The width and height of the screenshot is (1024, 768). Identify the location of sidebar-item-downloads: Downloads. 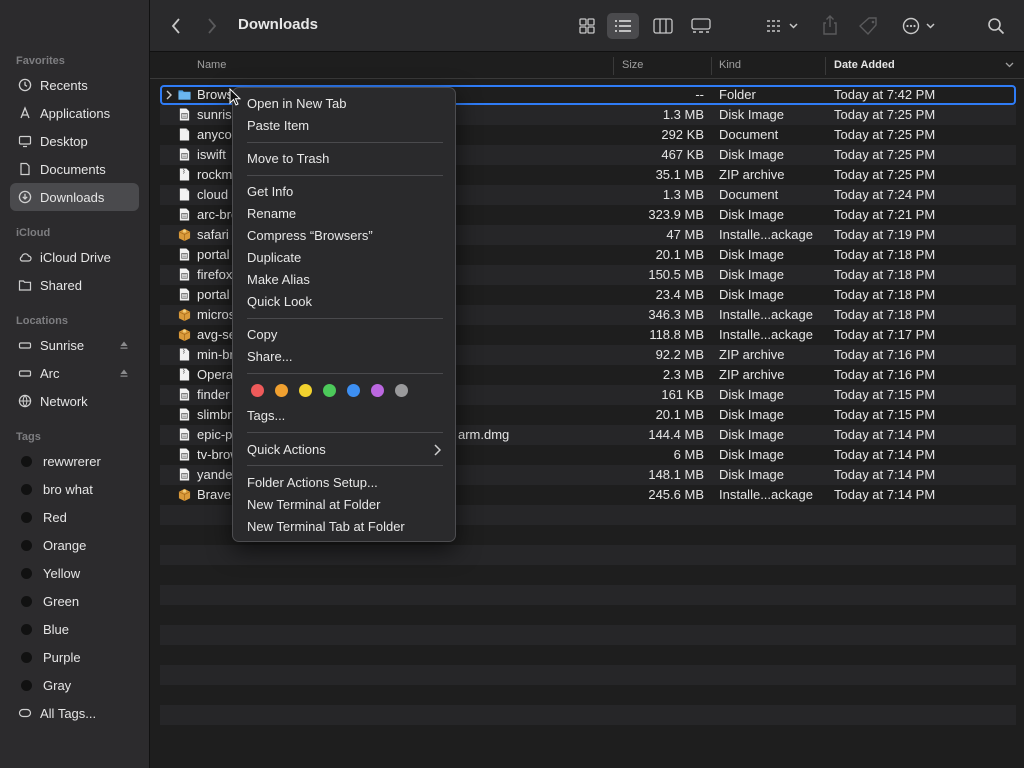
(74, 197).